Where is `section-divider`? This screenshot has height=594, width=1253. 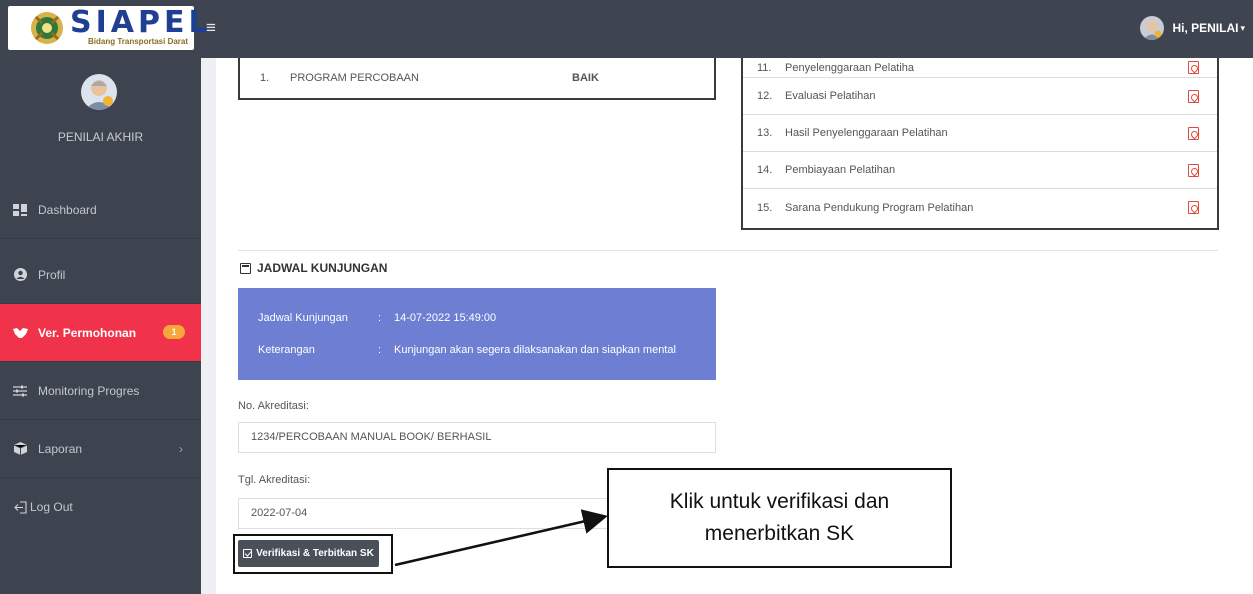 section-divider is located at coordinates (728, 250).